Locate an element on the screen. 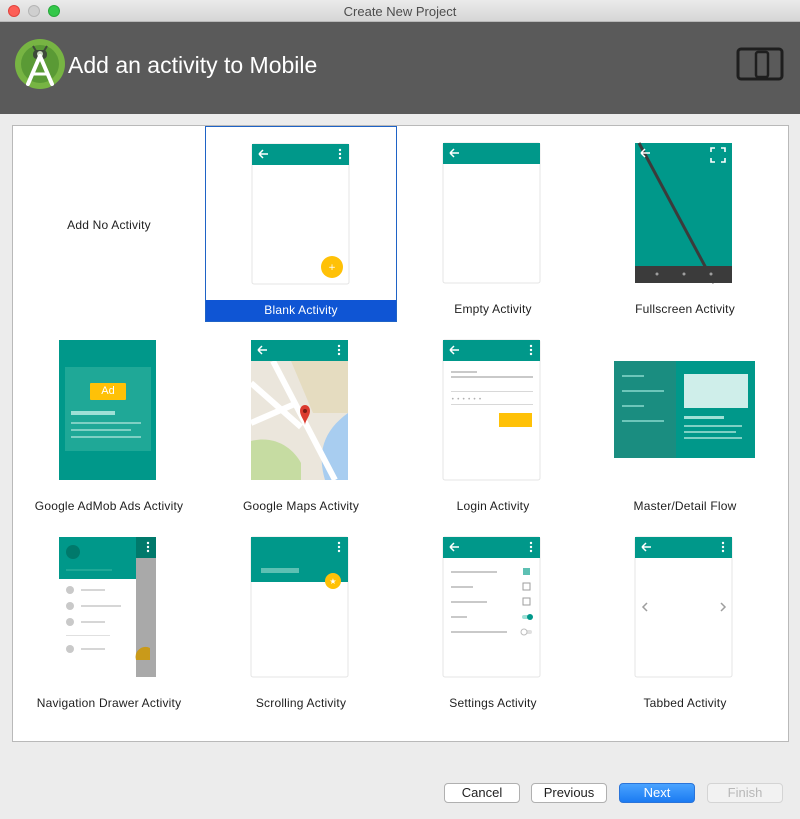 Image resolution: width=800 pixels, height=819 pixels. tile-tabbed-activity: Tabbed Activity is located at coordinates (685, 618).